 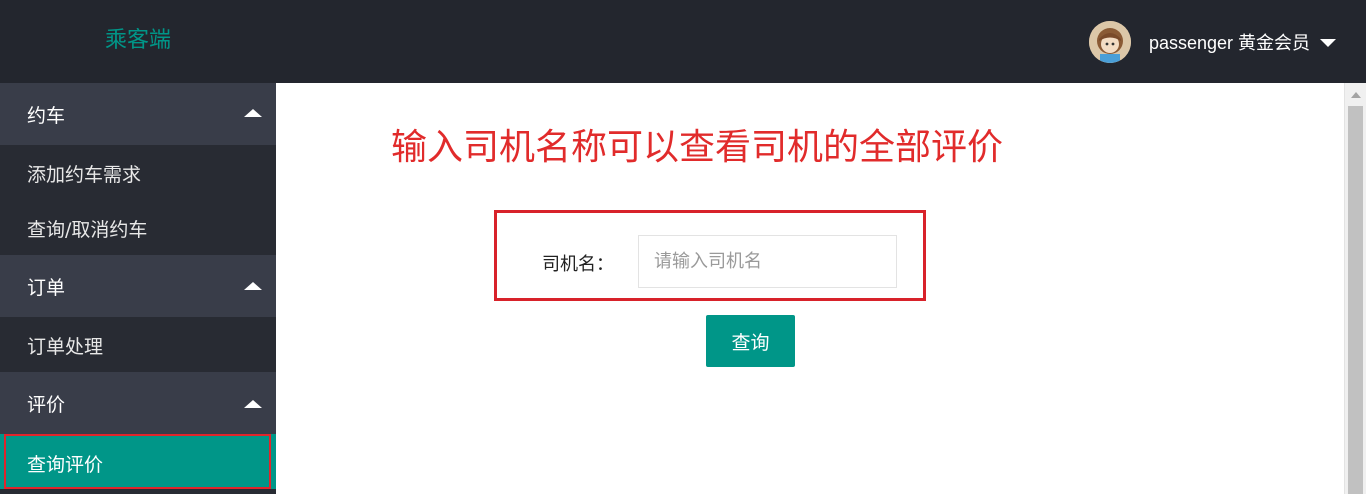 What do you see at coordinates (84, 175) in the screenshot?
I see `sidebar-item-label: 添加约车需求` at bounding box center [84, 175].